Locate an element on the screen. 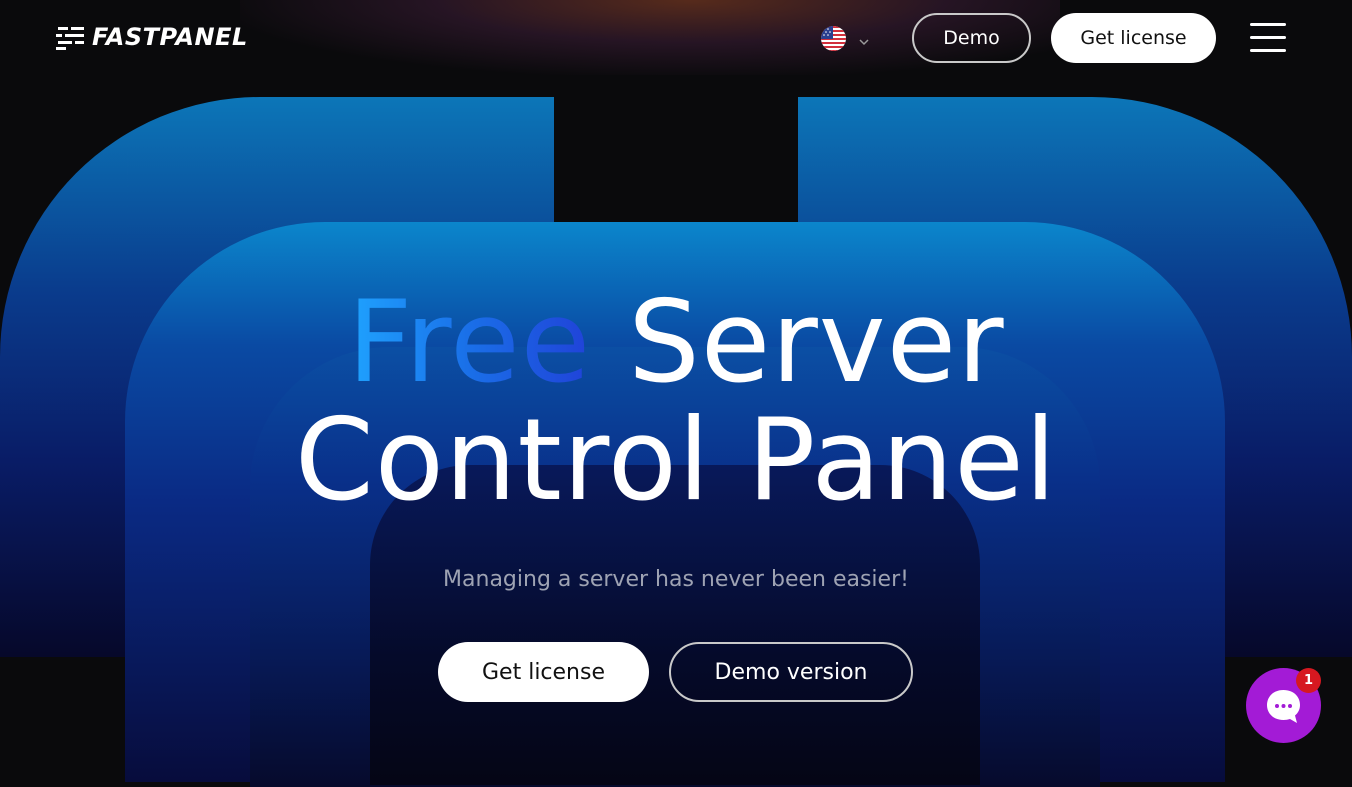 The height and width of the screenshot is (787, 1352). hero-title-line2: Control Panel is located at coordinates (676, 460).